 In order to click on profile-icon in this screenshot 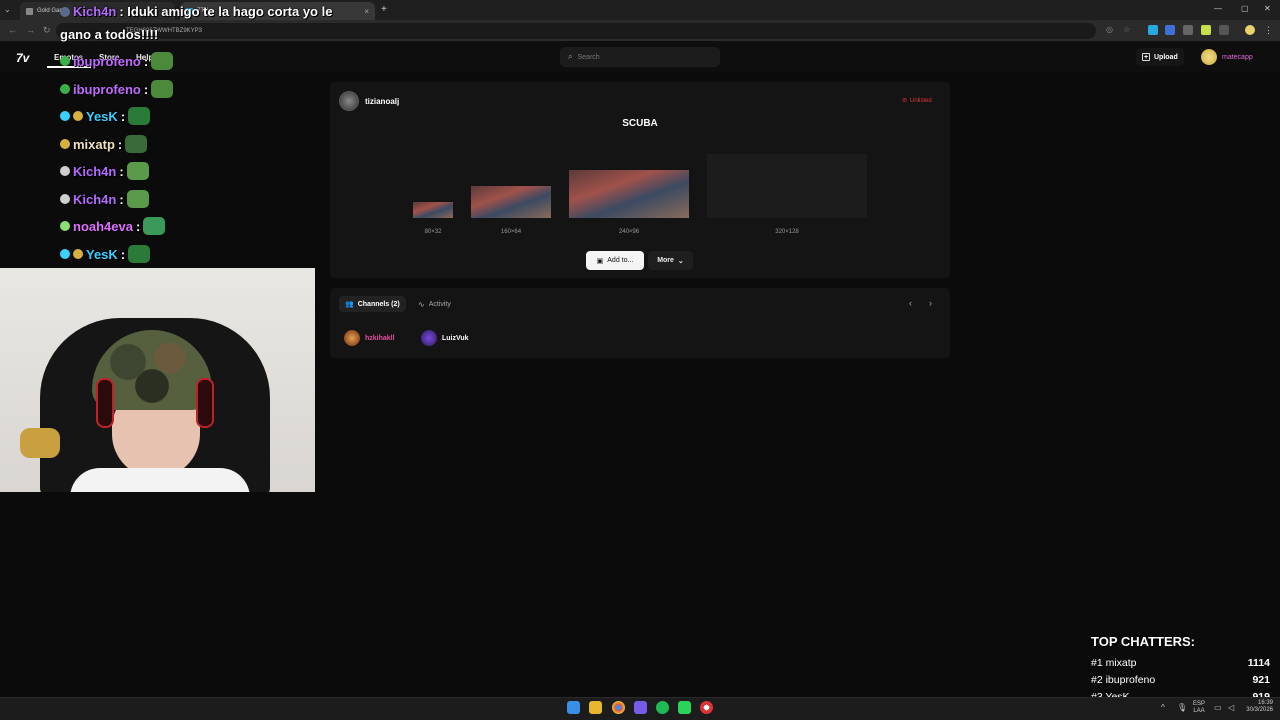, I will do `click(1250, 30)`.